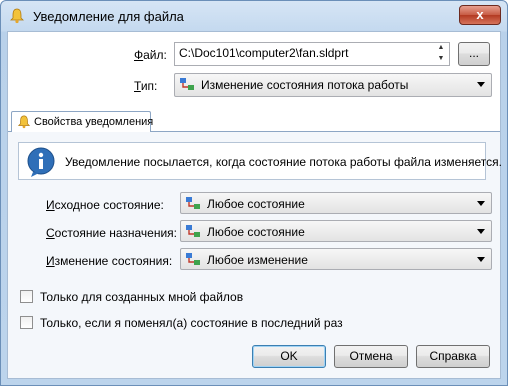 The height and width of the screenshot is (386, 508). Describe the element at coordinates (336, 259) in the screenshot. I see `state-change-dropdown: Любое изменение` at that location.